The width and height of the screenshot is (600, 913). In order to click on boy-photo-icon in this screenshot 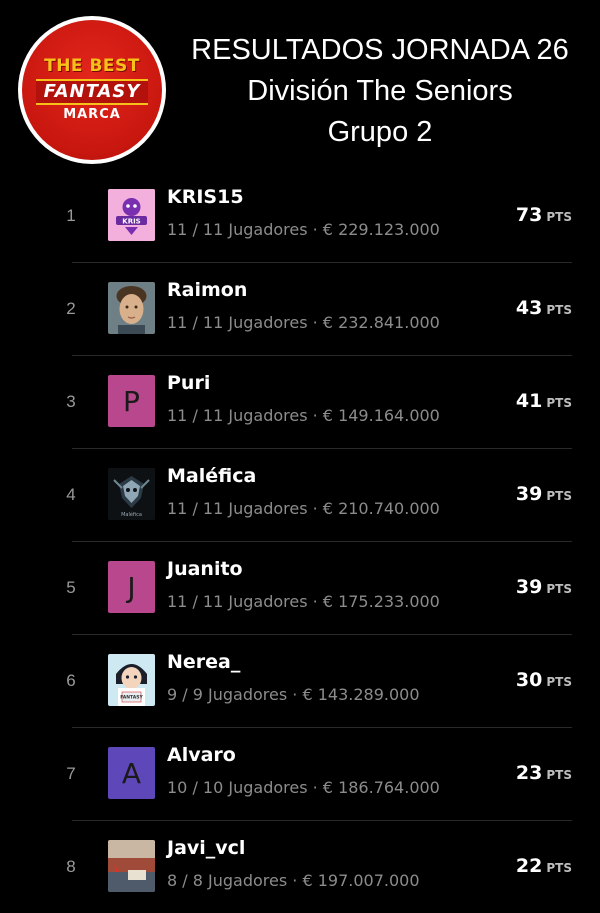, I will do `click(131, 308)`.